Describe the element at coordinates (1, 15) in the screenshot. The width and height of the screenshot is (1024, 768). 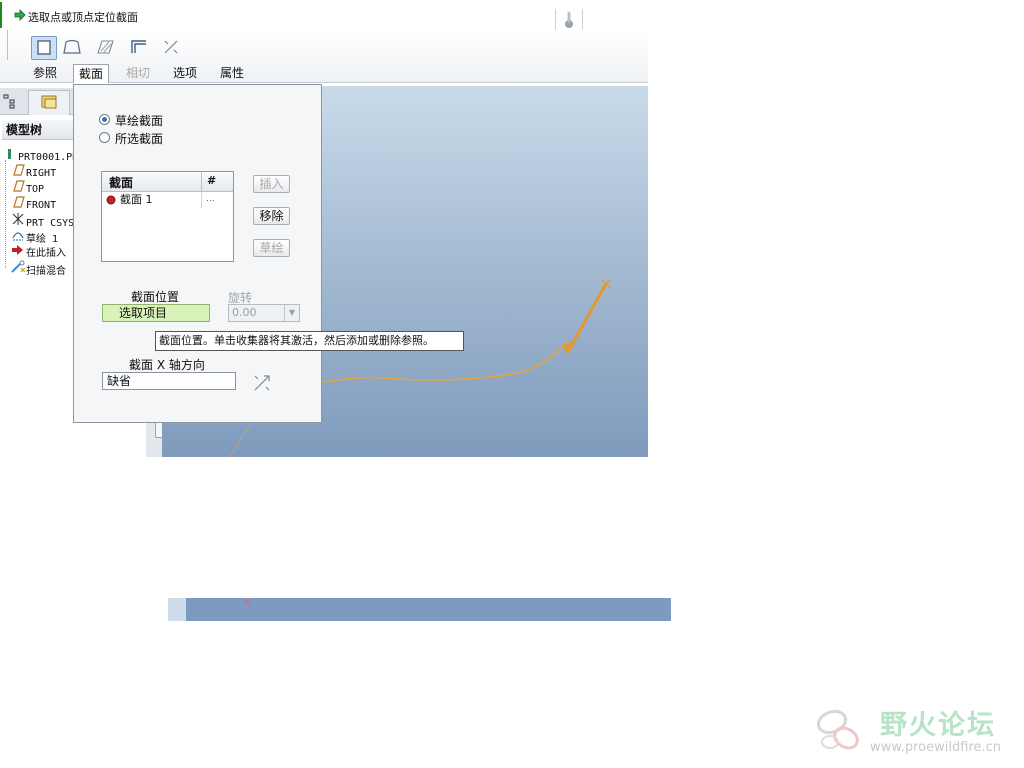
I see `prompt-indicator-bar` at that location.